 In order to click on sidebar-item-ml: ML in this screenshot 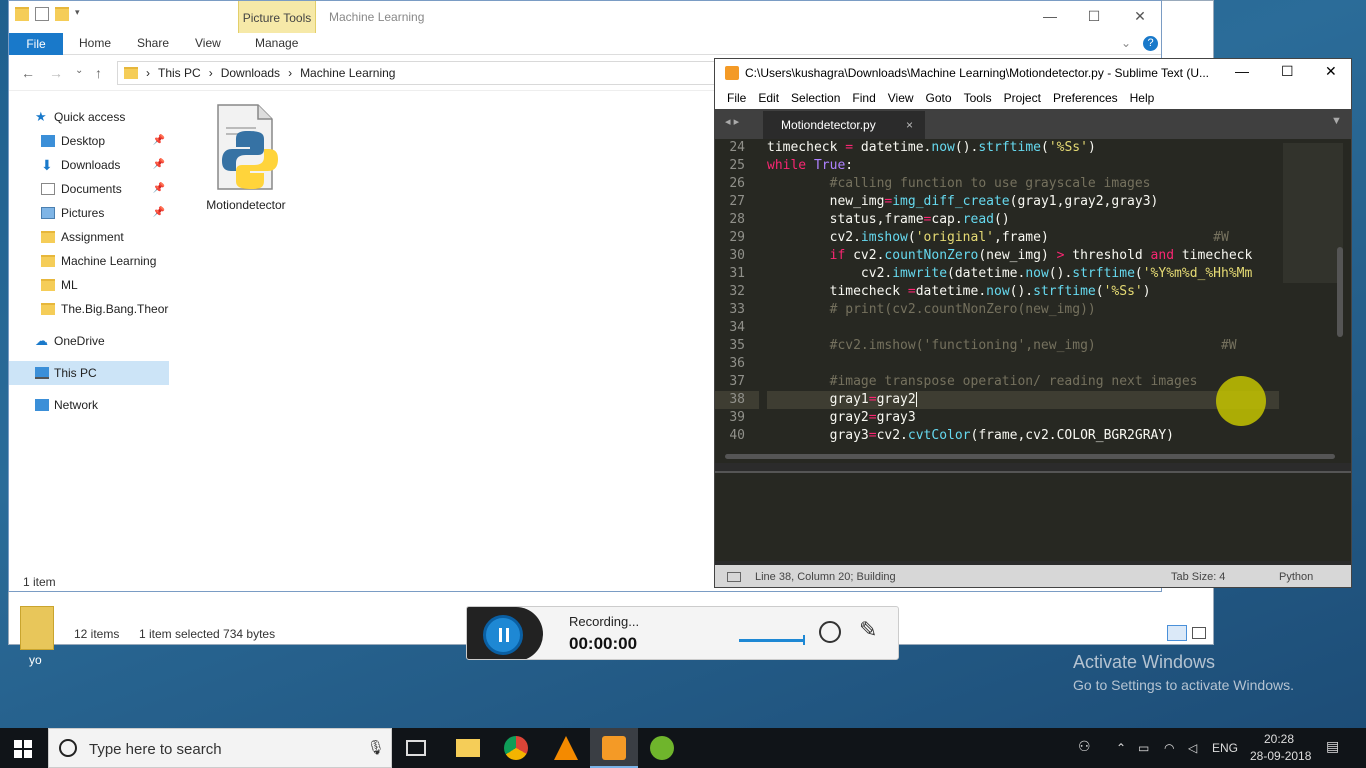, I will do `click(89, 285)`.